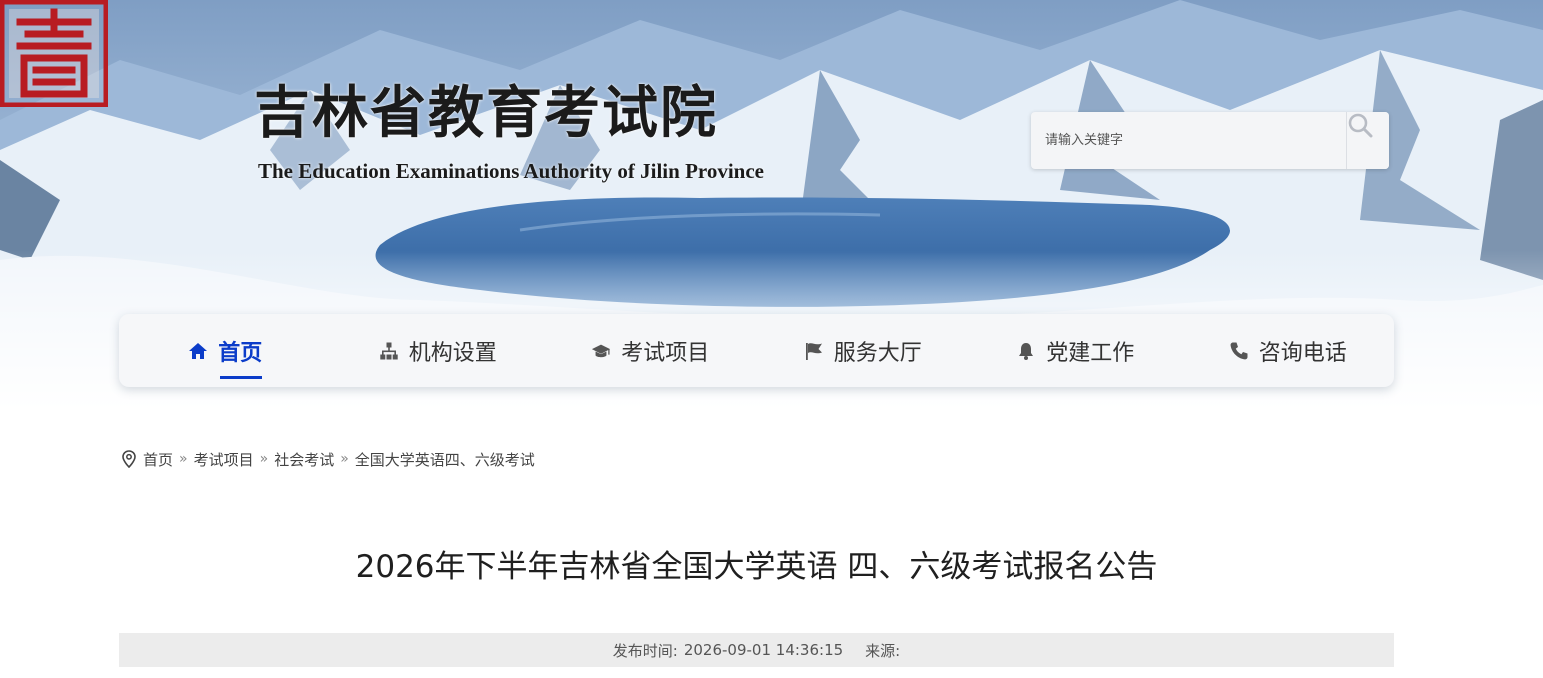 The height and width of the screenshot is (678, 1543). I want to click on article-meta-bar: 发布时间: 2026-09-01 14:36:15 来源:, so click(756, 650).